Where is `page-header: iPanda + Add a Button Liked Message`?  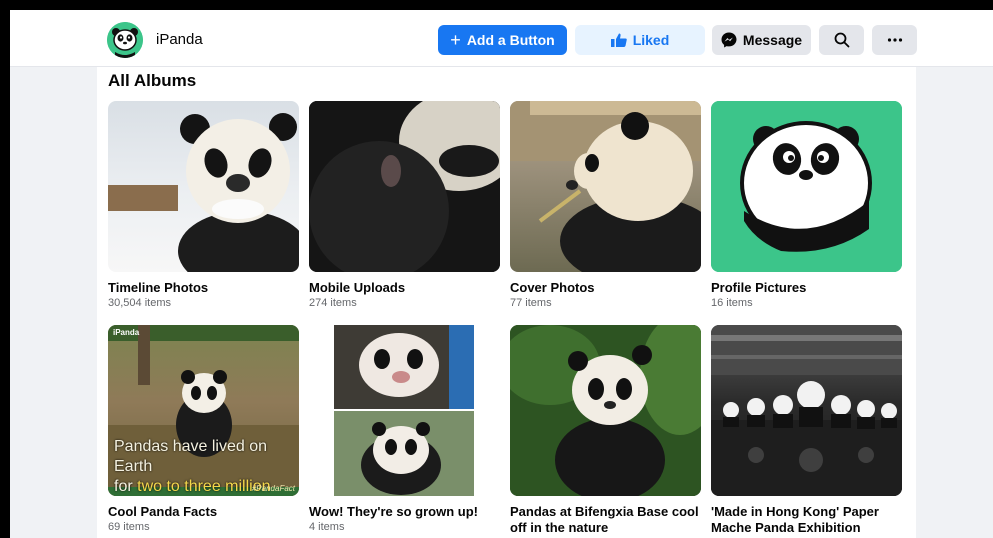 page-header: iPanda + Add a Button Liked Message is located at coordinates (501, 38).